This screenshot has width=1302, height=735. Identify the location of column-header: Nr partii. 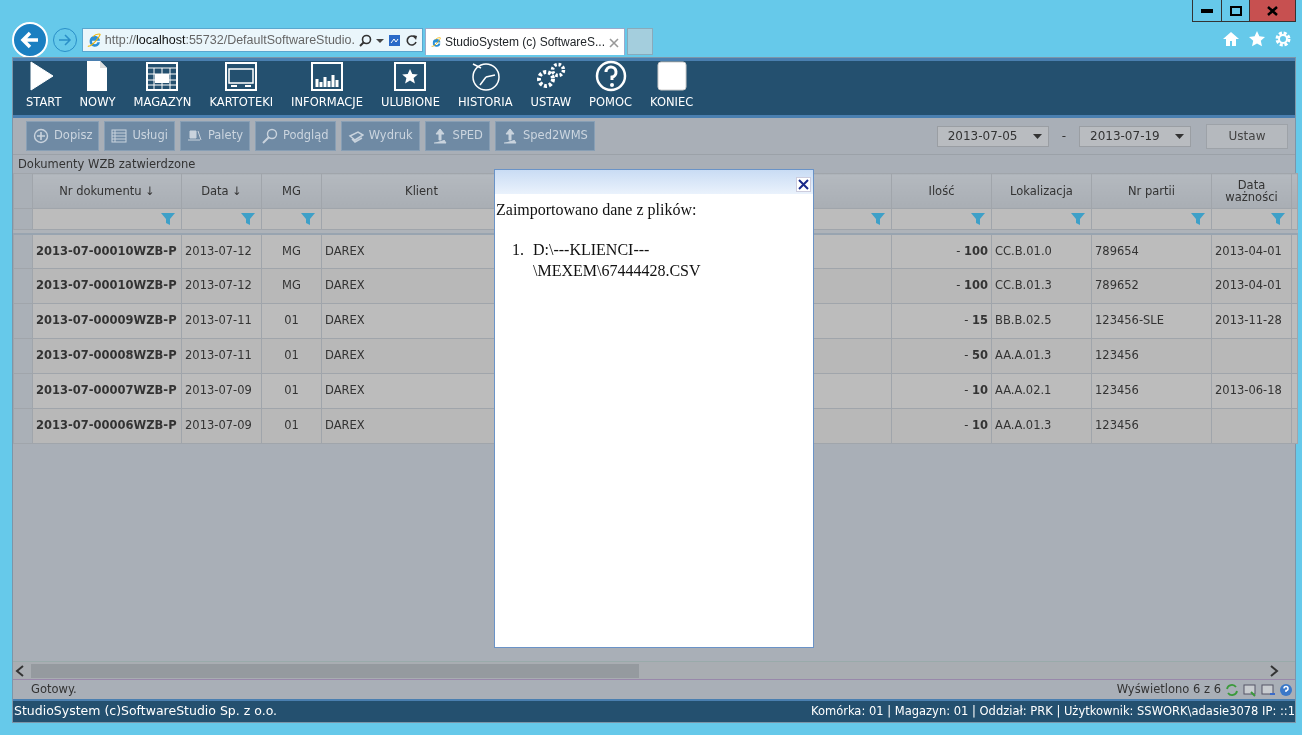
(1151, 191).